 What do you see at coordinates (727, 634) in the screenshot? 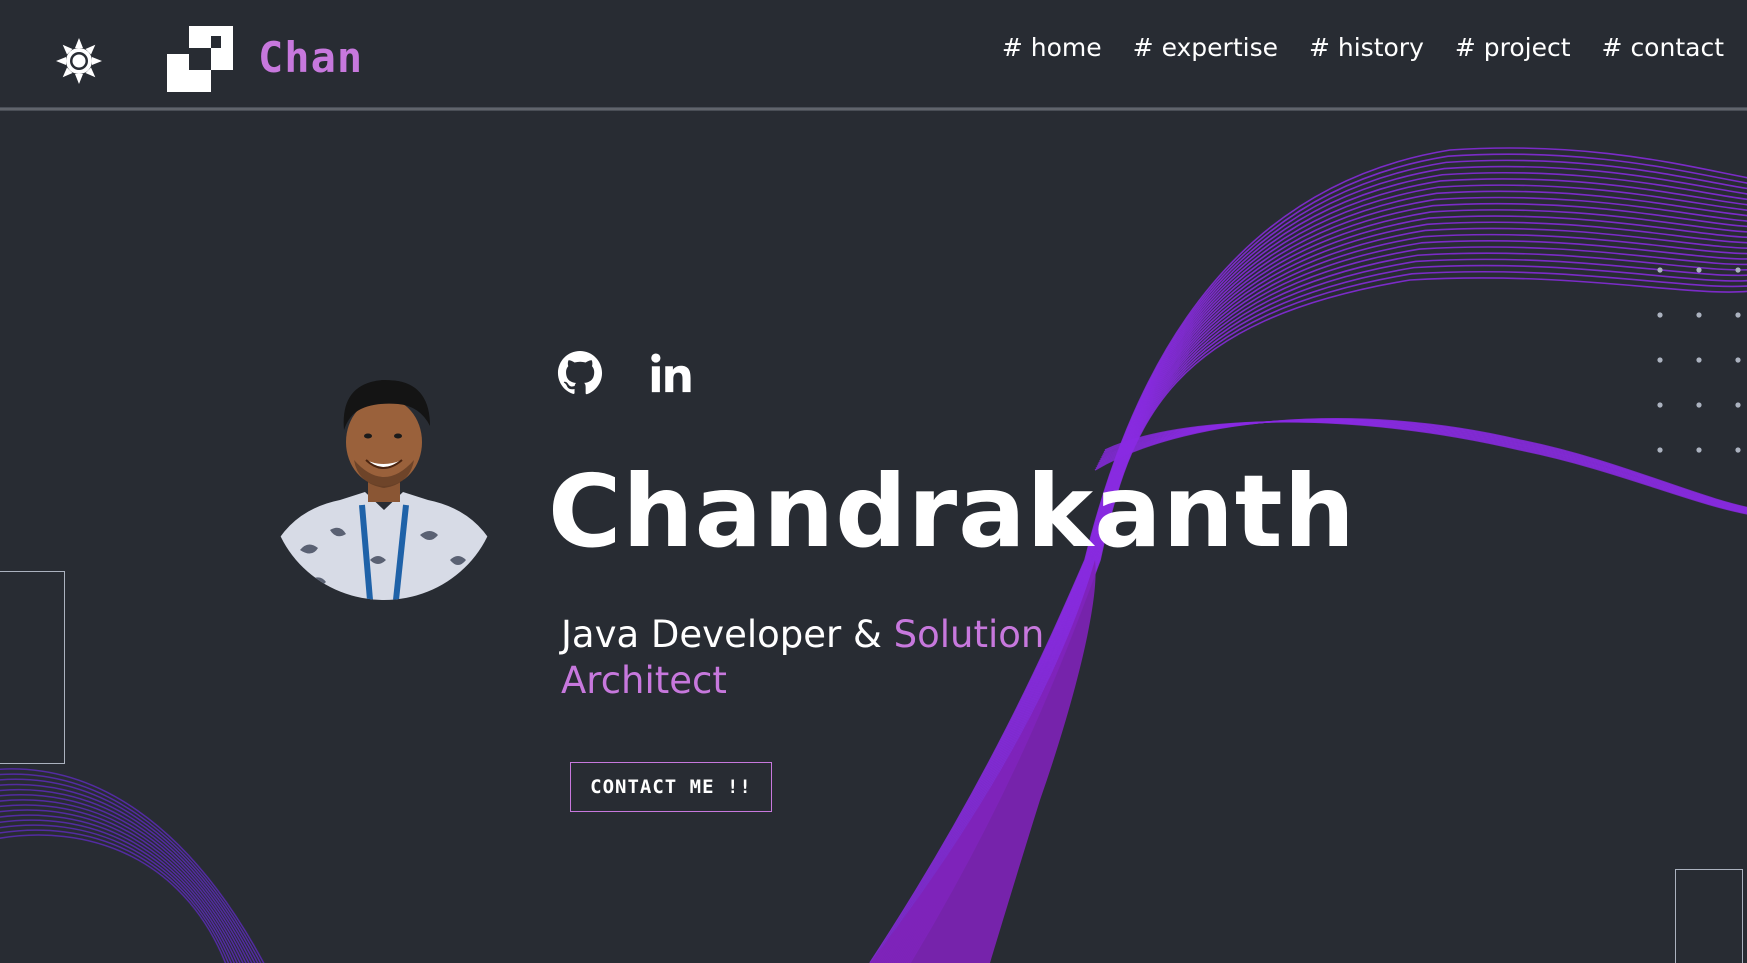
I see `role-prefix: Java Developer &` at bounding box center [727, 634].